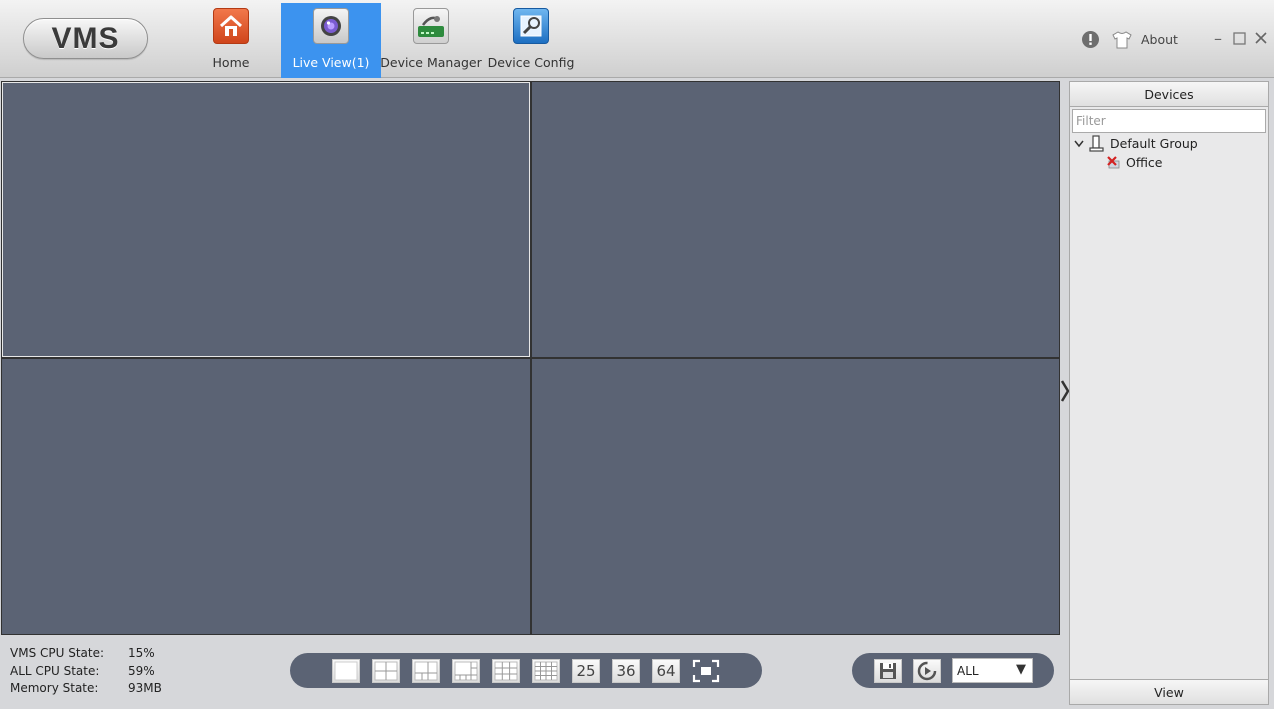 Image resolution: width=1274 pixels, height=709 pixels. Describe the element at coordinates (586, 671) in the screenshot. I see `layout-25-button: 25` at that location.